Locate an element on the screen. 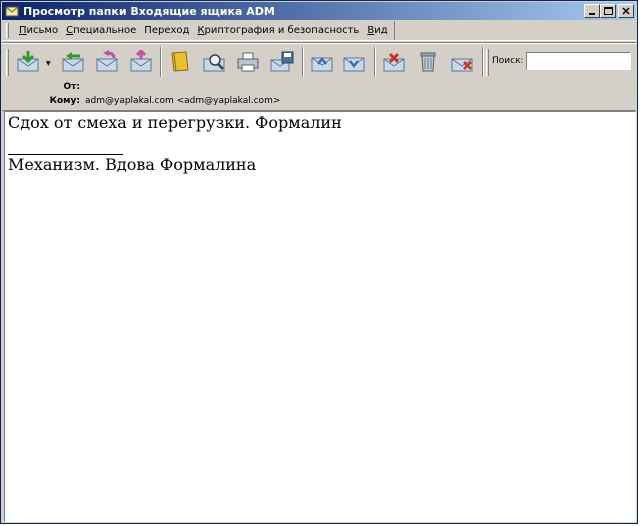 Image resolution: width=640 pixels, height=526 pixels. menu-grip is located at coordinates (7, 30).